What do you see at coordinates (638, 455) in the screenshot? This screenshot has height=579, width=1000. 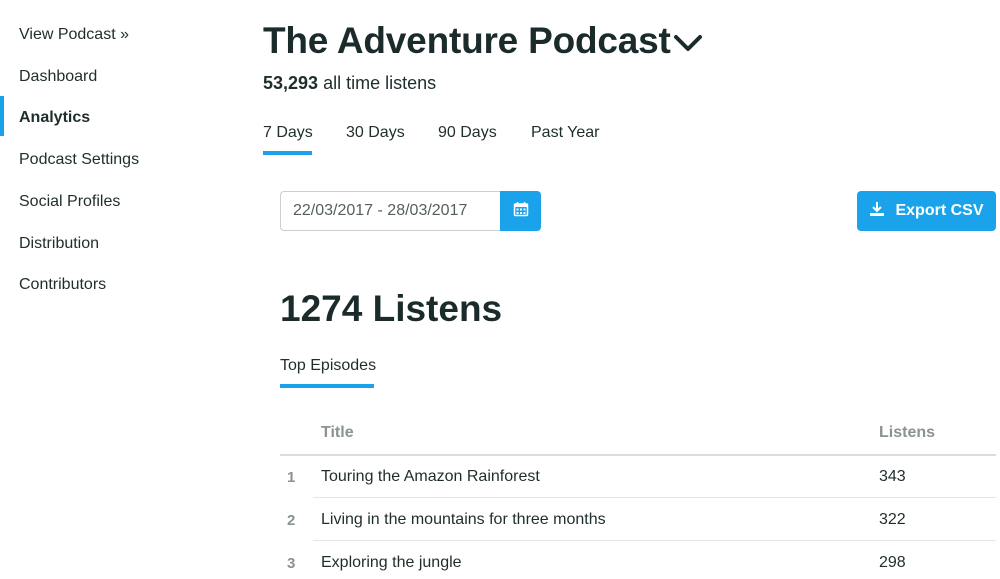 I see `table-header-divider` at bounding box center [638, 455].